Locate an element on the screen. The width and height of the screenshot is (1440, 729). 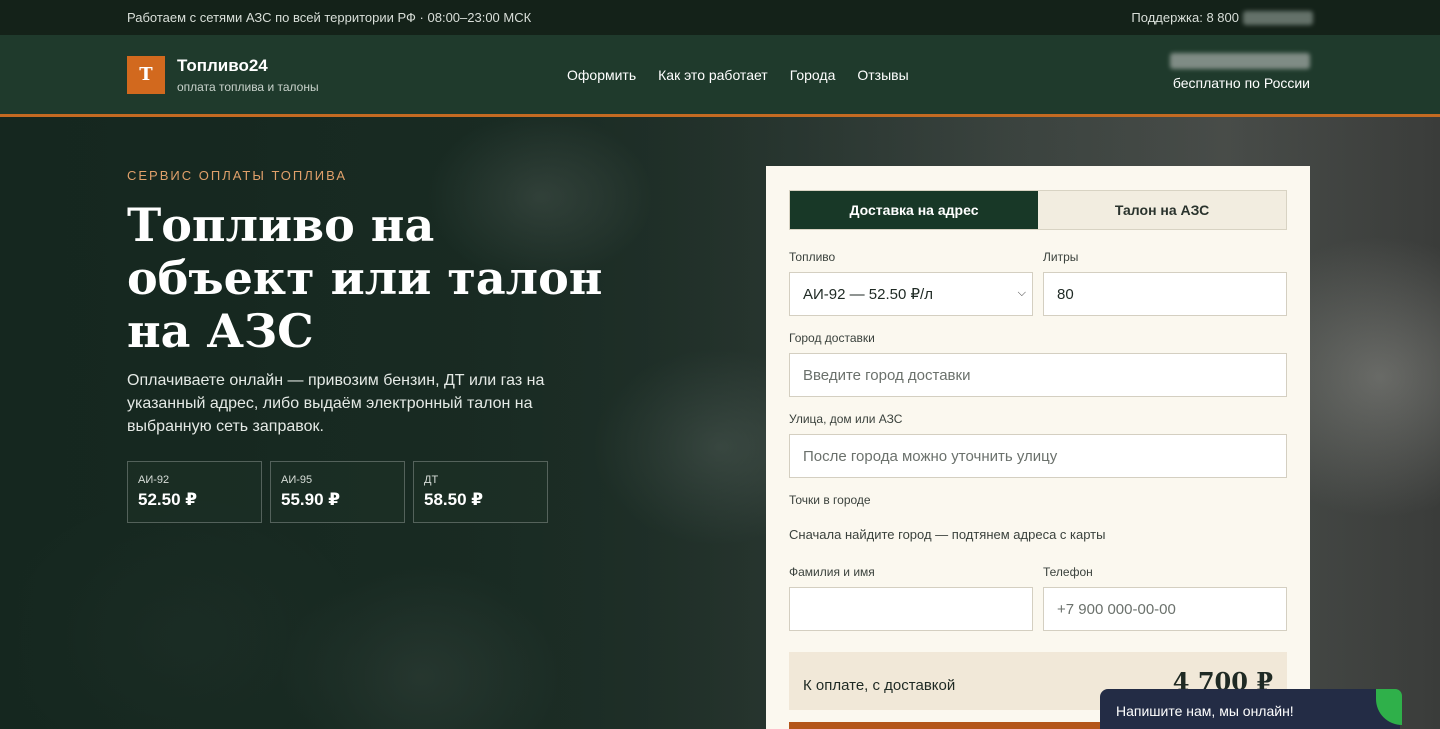
street-input: После города можно уточнить улицу is located at coordinates (1038, 456).